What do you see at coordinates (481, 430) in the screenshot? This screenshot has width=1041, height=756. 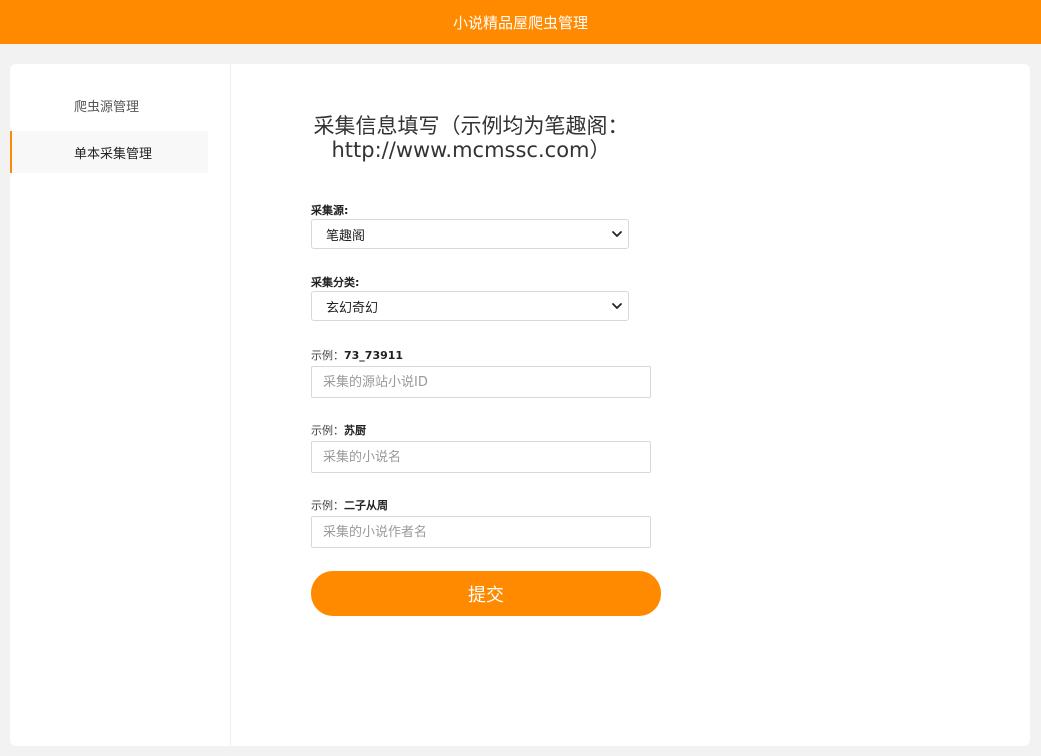 I see `novel-name-label: 示例：苏厨` at bounding box center [481, 430].